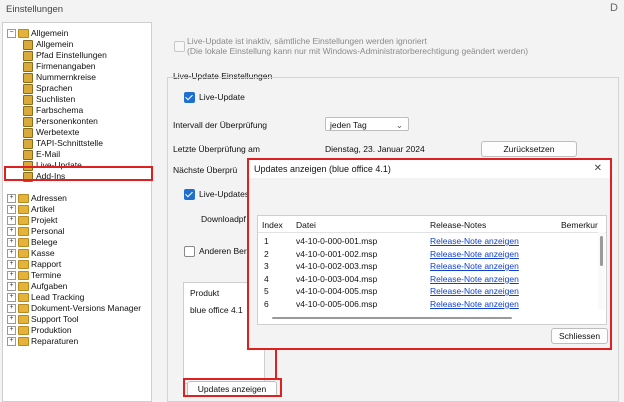 The height and width of the screenshot is (402, 624). What do you see at coordinates (205, 293) in the screenshot?
I see `product-header: Produkt` at bounding box center [205, 293].